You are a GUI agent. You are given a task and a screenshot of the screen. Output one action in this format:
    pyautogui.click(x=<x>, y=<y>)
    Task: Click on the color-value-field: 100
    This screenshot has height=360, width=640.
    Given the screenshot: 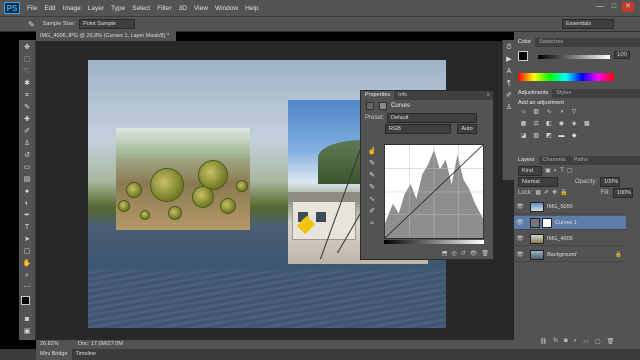 What is the action you would take?
    pyautogui.click(x=622, y=55)
    